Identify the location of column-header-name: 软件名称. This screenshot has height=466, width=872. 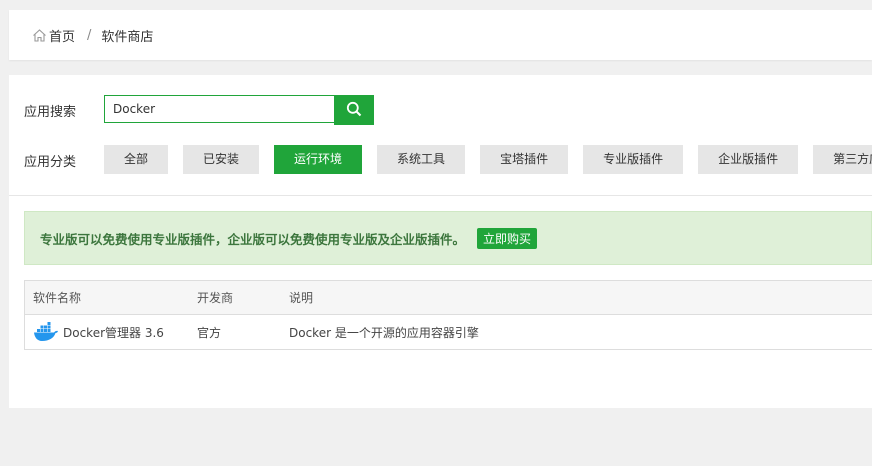
(57, 298).